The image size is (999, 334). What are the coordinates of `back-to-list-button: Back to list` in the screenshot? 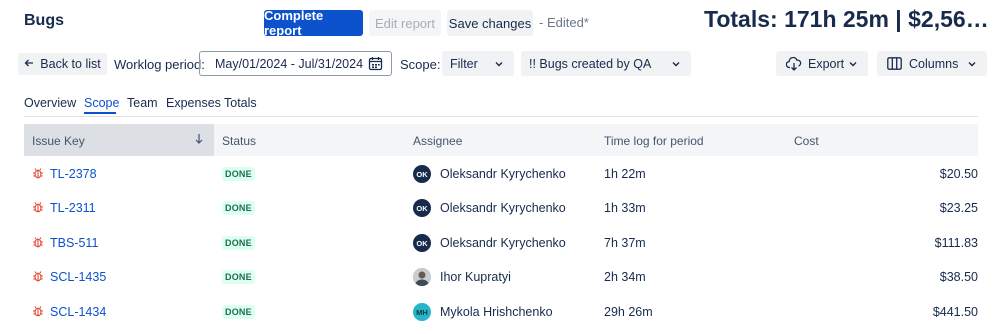 It's located at (62, 64).